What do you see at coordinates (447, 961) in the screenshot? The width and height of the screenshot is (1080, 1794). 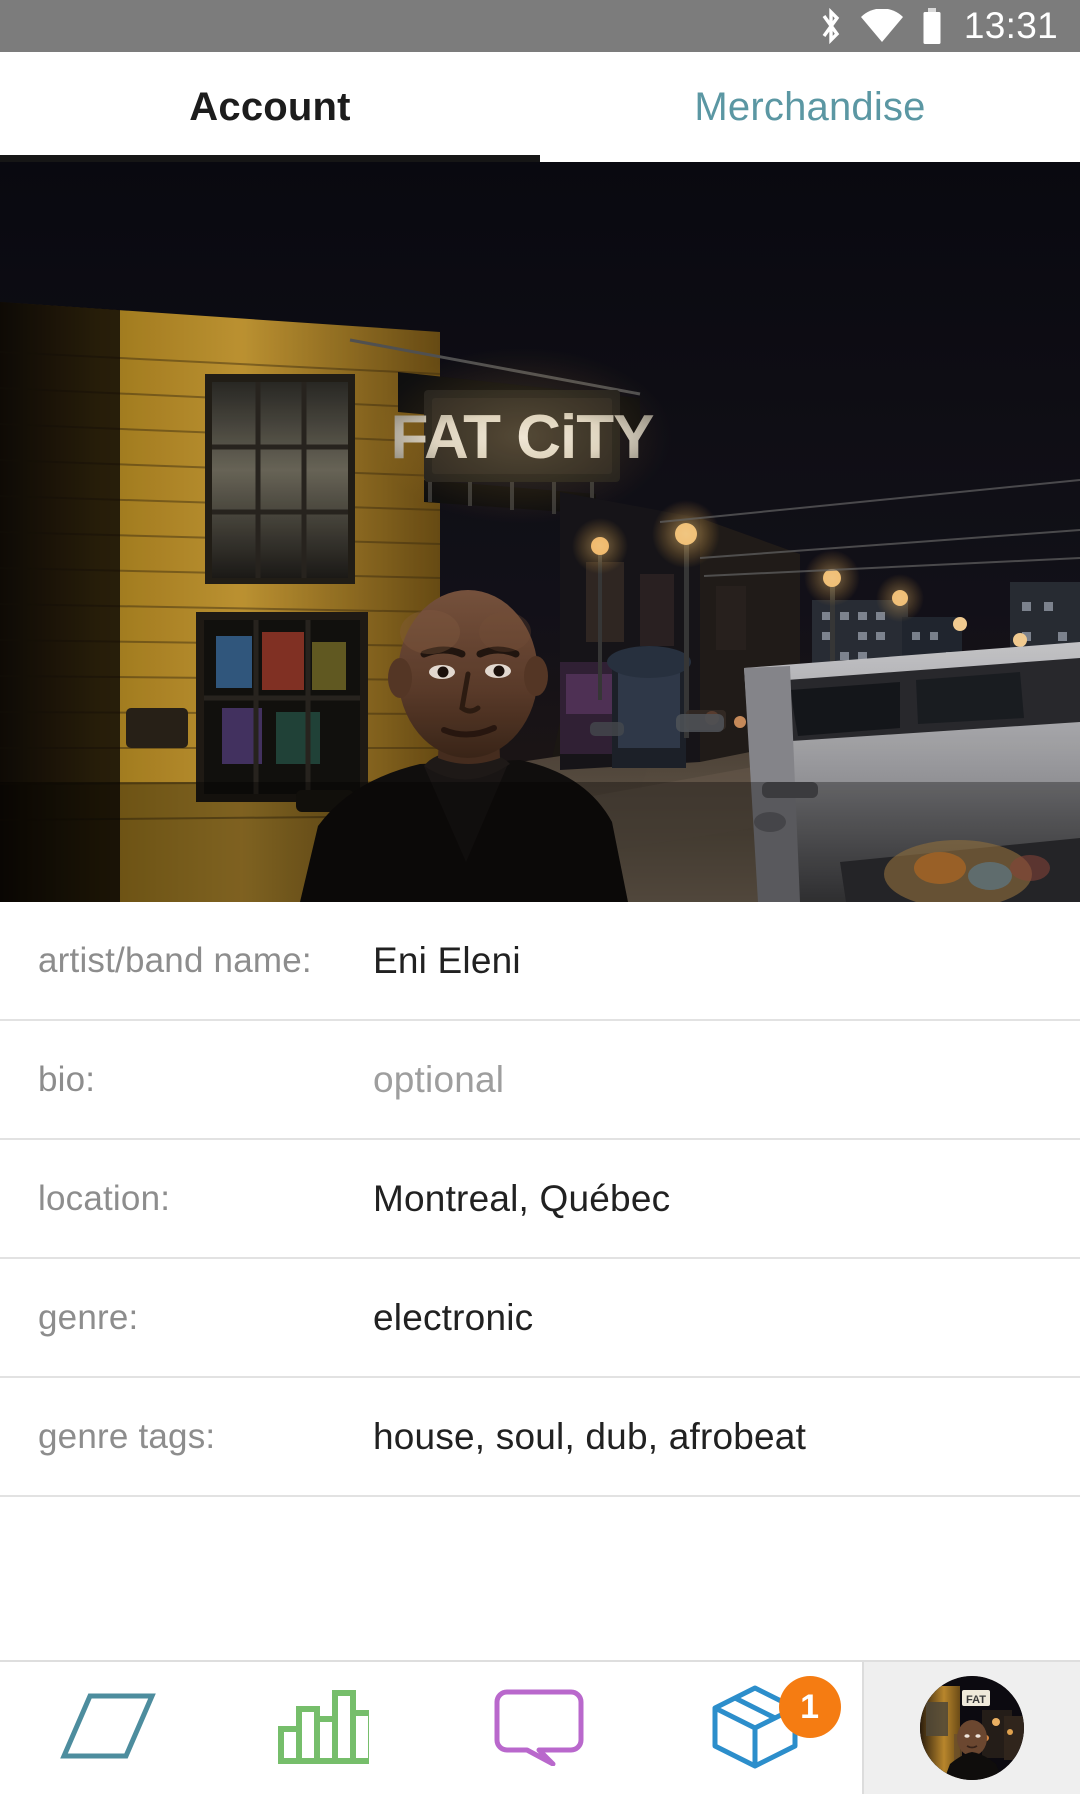 I see `value-artist-band-name: Eni Eleni` at bounding box center [447, 961].